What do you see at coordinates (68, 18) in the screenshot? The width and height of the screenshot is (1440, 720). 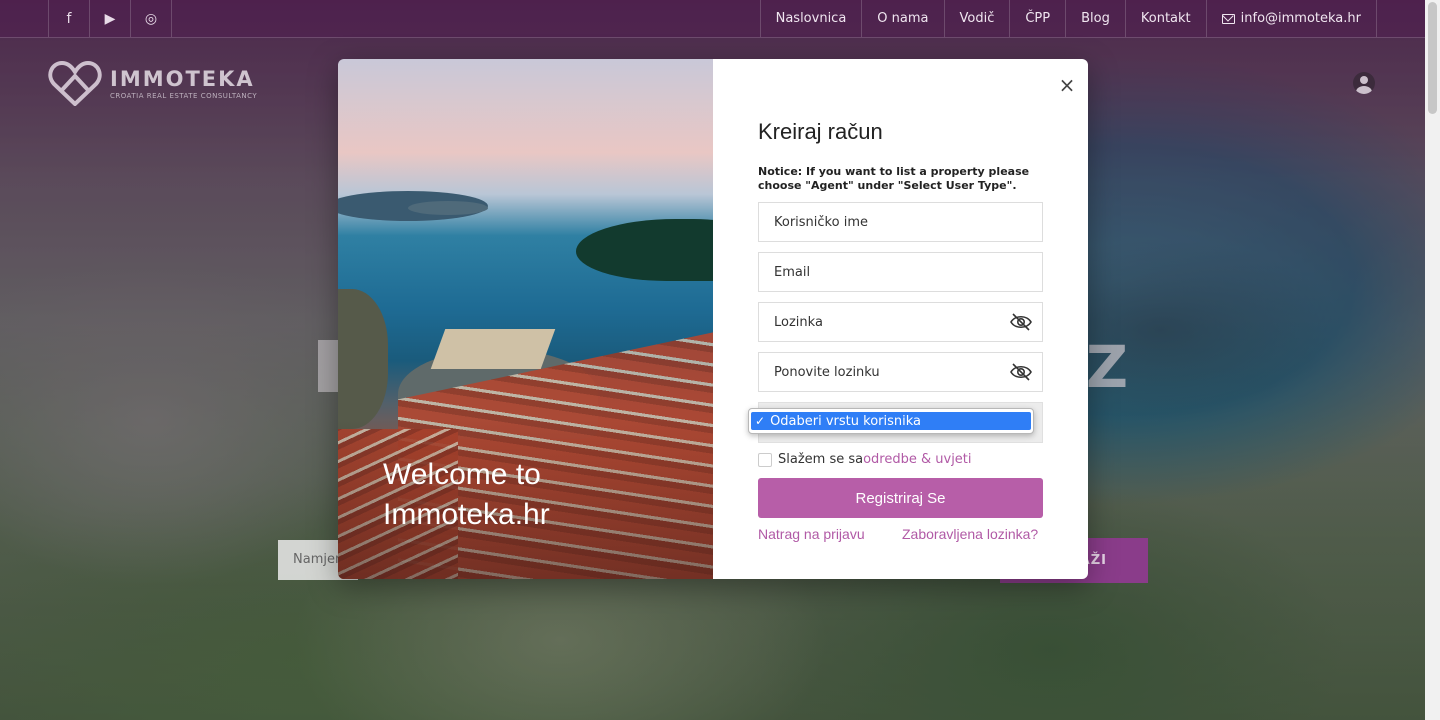 I see `facebook-icon: f` at bounding box center [68, 18].